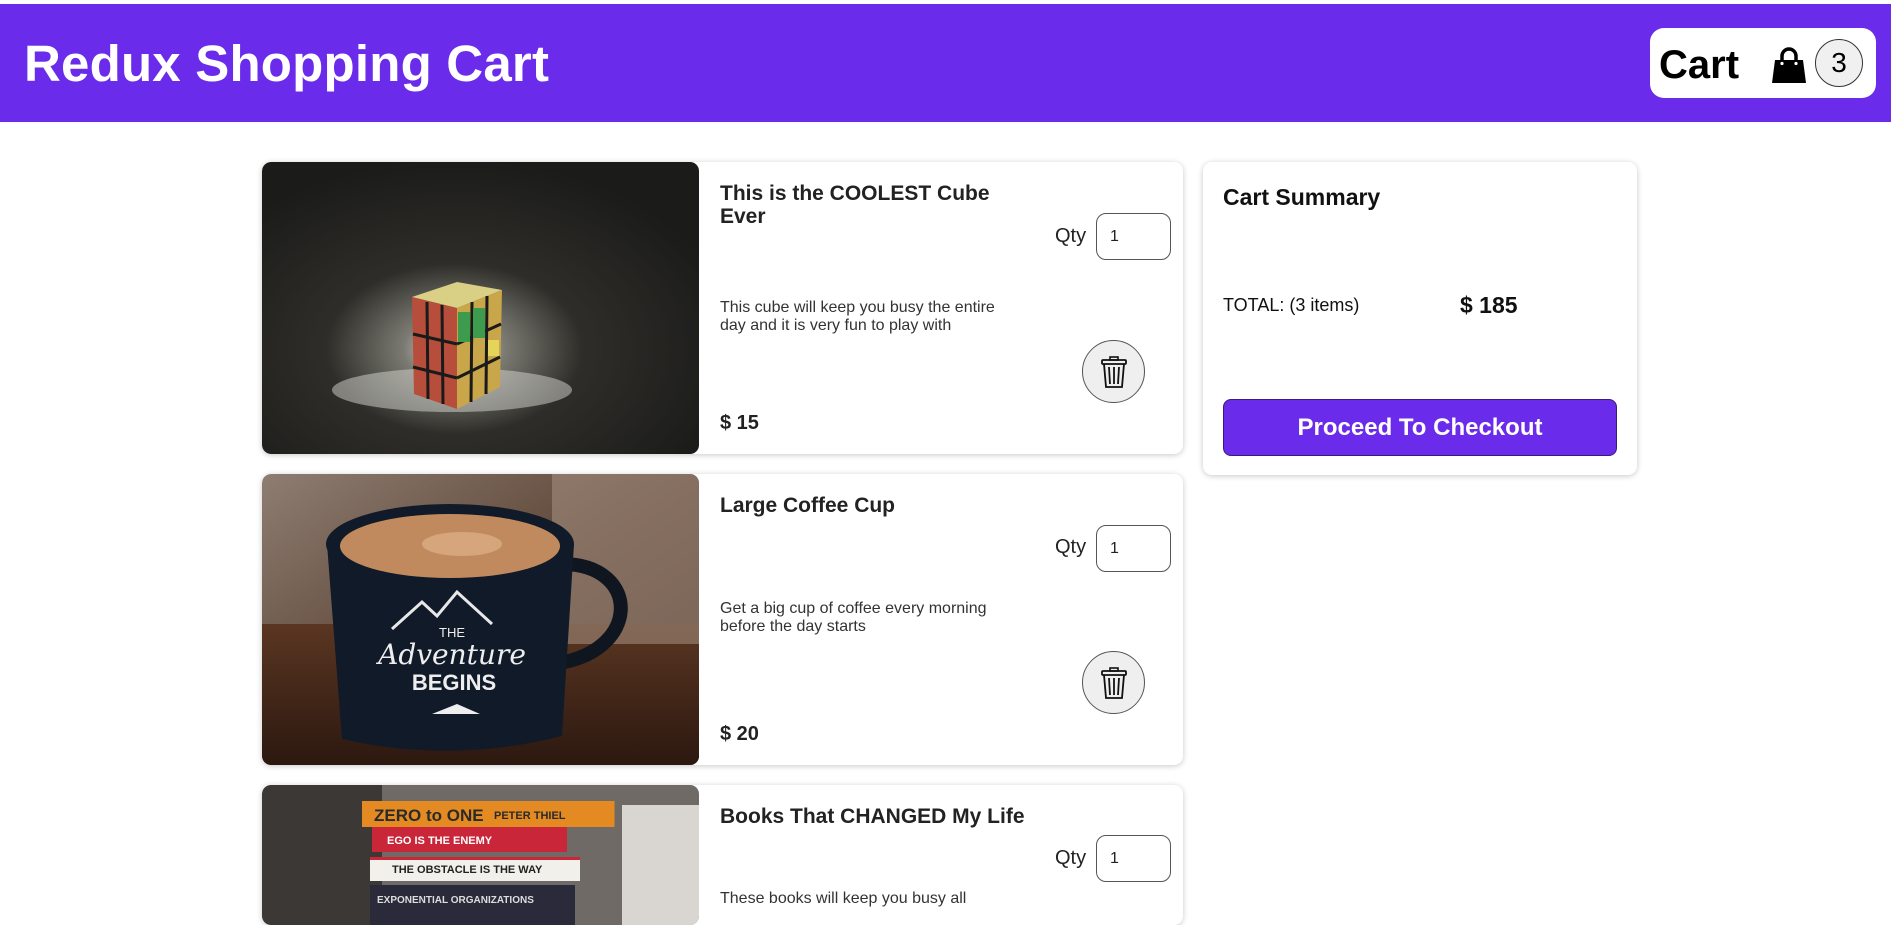  Describe the element at coordinates (843, 898) in the screenshot. I see `item-description: These books will keep you busy all` at that location.